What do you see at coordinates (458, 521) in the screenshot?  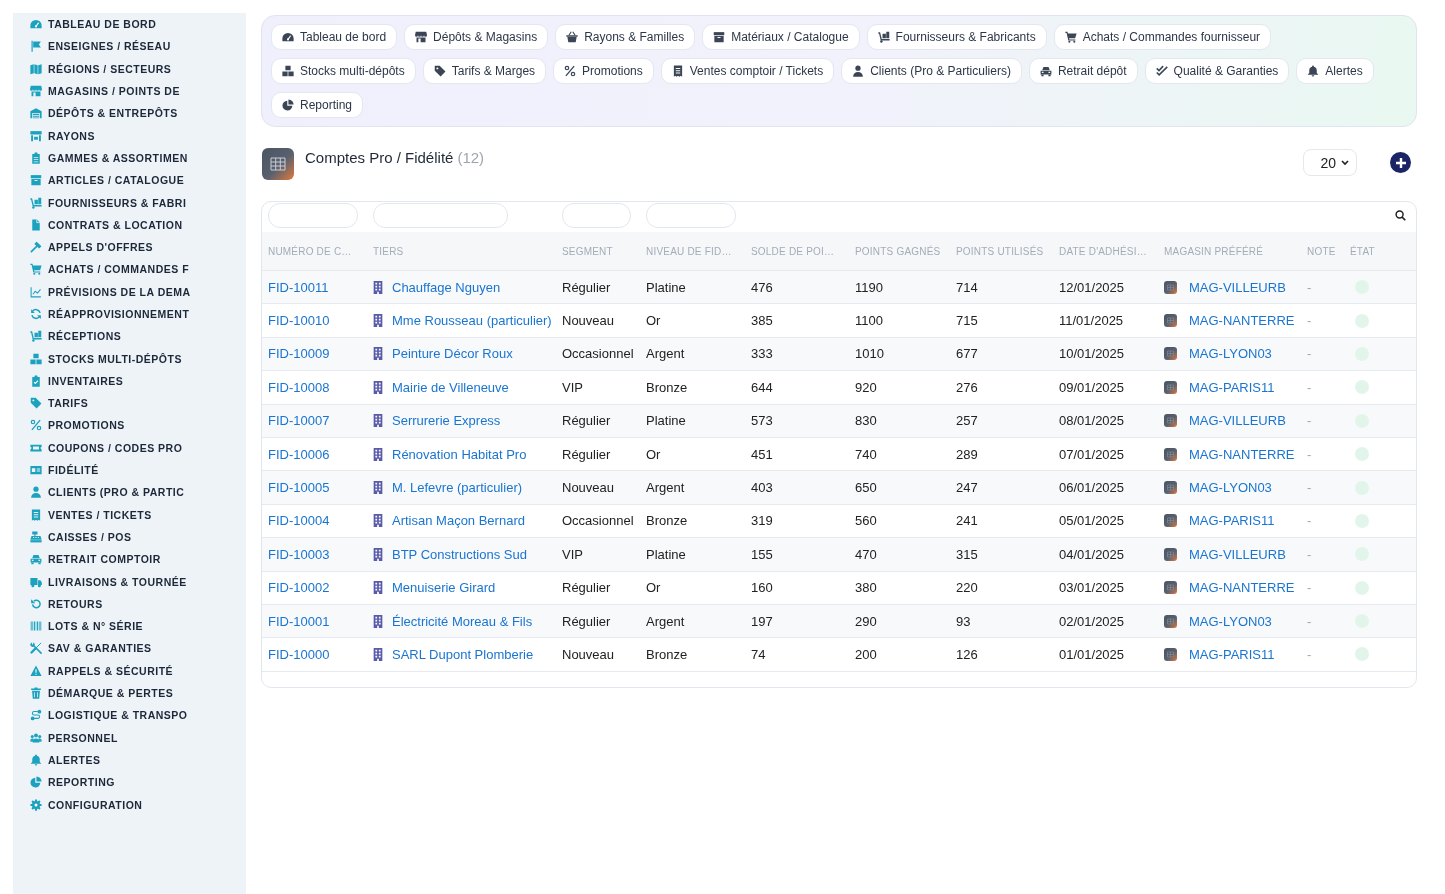 I see `client-link: Artisan Maçon Bernard` at bounding box center [458, 521].